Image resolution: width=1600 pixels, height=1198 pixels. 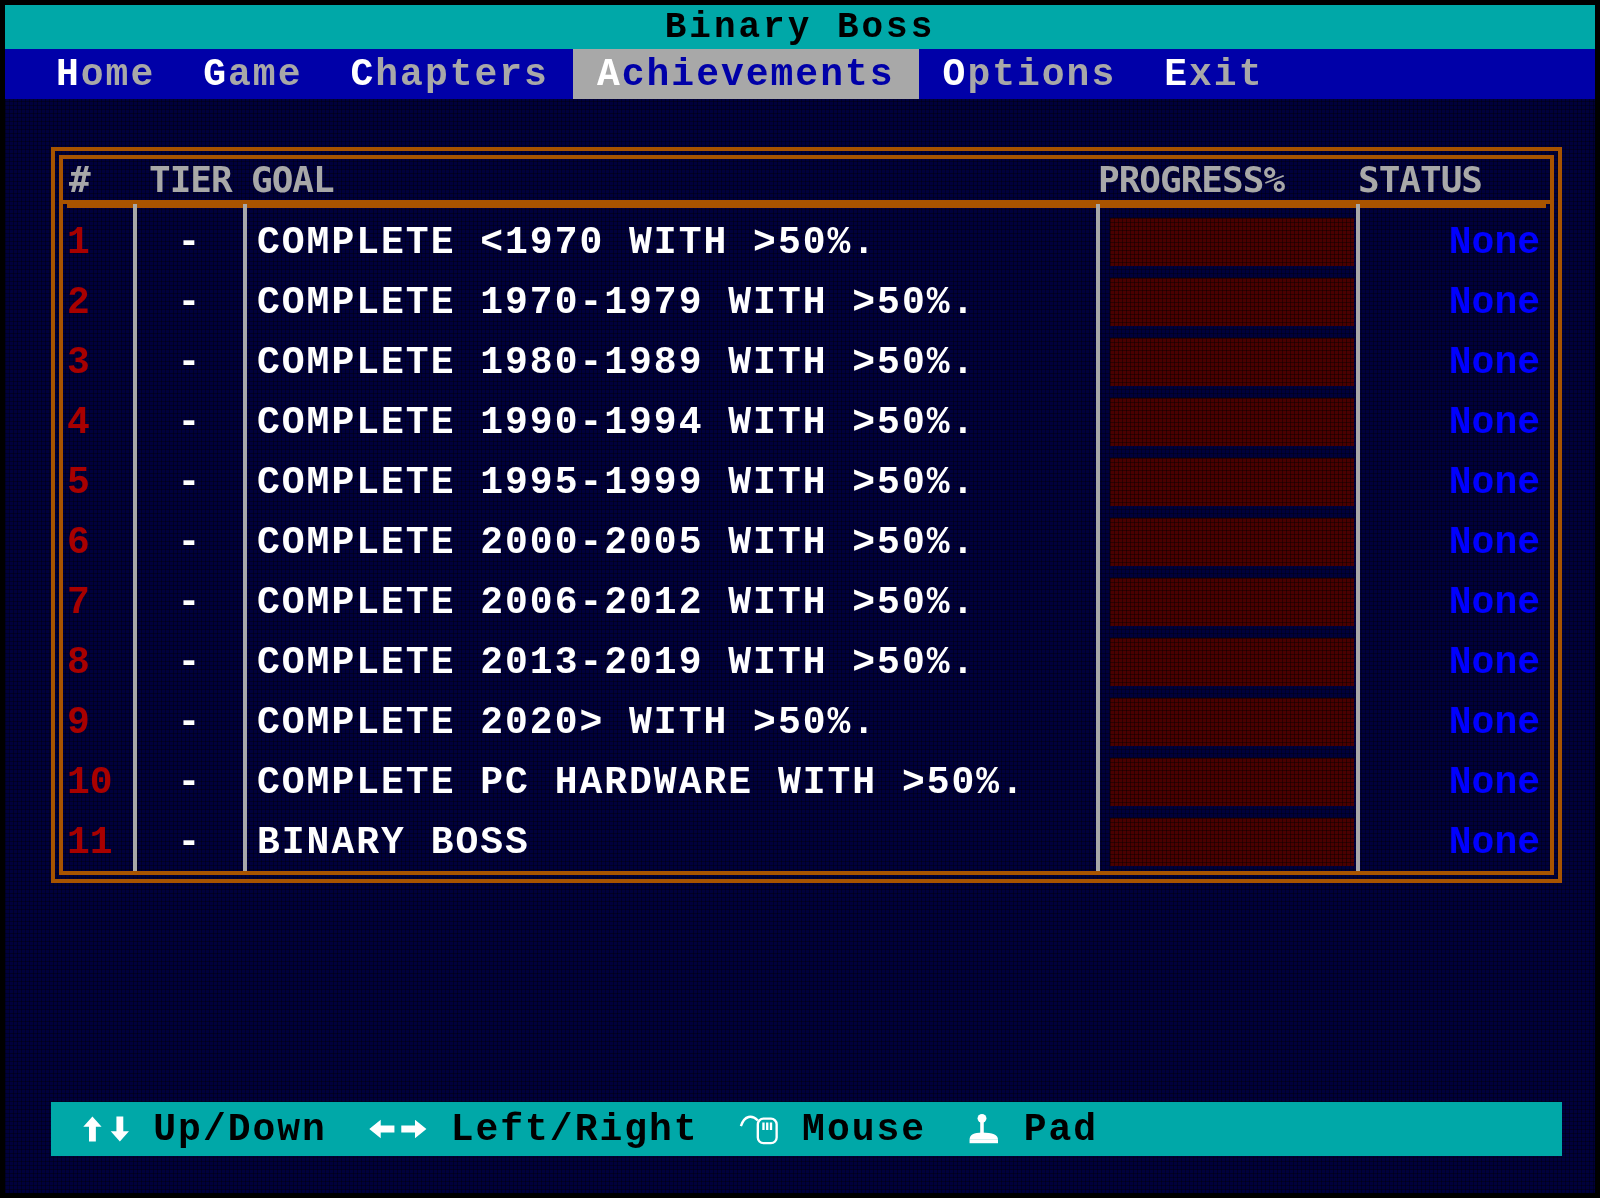 I want to click on window-title: Binary Boss, so click(x=800, y=27).